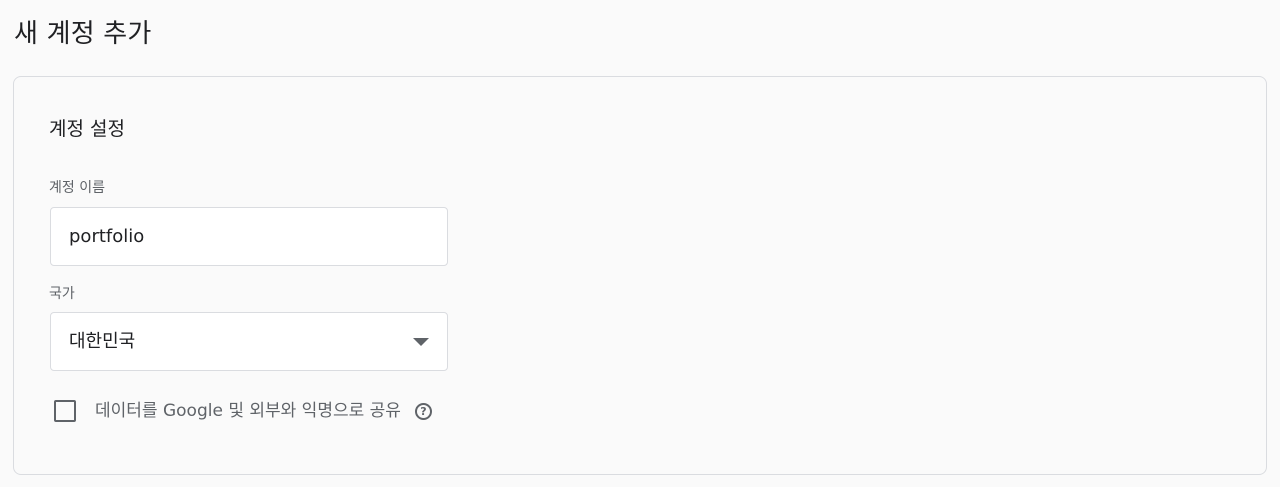 The height and width of the screenshot is (487, 1280). What do you see at coordinates (83, 34) in the screenshot?
I see `page-title: 새 계정 추가` at bounding box center [83, 34].